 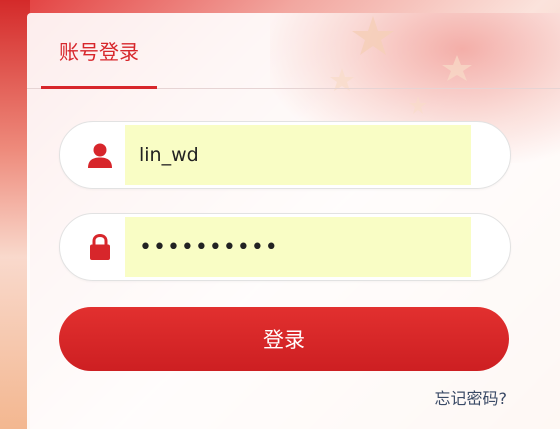 I want to click on tab-label: 账号登录, so click(x=99, y=52).